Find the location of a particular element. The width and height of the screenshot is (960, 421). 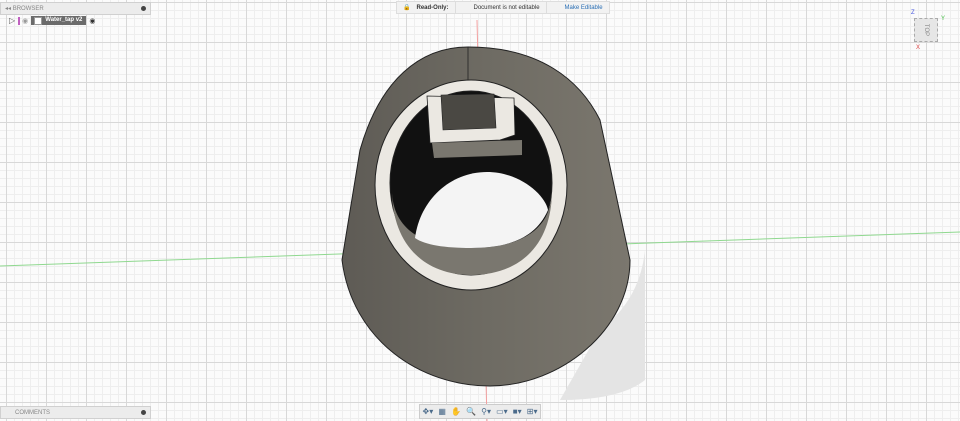

read-only-label: Read-Only: is located at coordinates (432, 7).